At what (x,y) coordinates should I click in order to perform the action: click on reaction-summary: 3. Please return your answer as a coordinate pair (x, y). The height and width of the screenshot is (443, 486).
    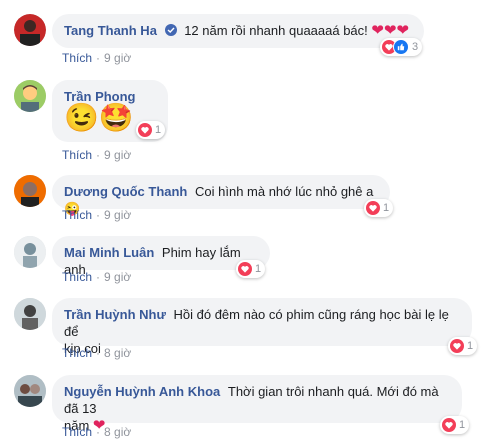
    Looking at the image, I should click on (401, 47).